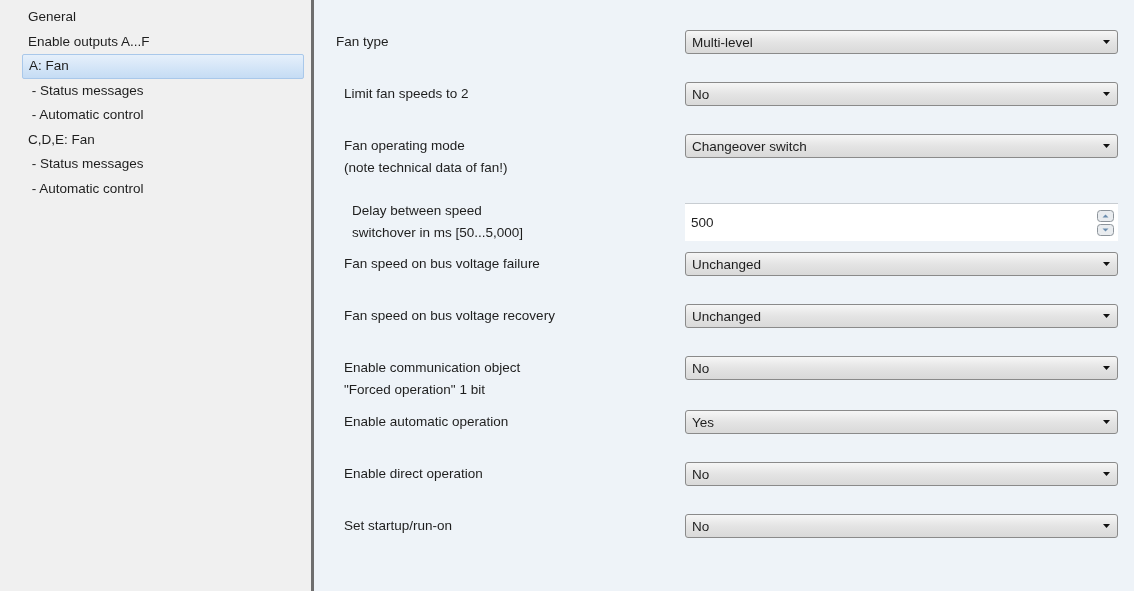 The image size is (1148, 591). What do you see at coordinates (163, 66) in the screenshot?
I see `sidebar-item: A: Fan` at bounding box center [163, 66].